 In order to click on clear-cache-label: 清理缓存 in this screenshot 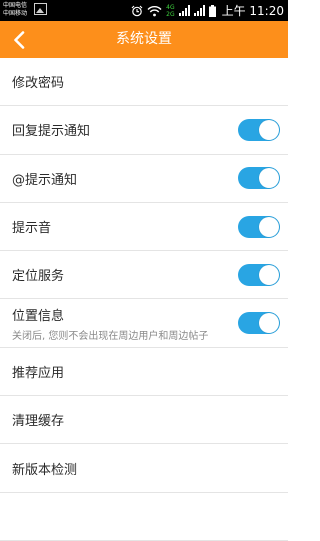, I will do `click(38, 422)`.